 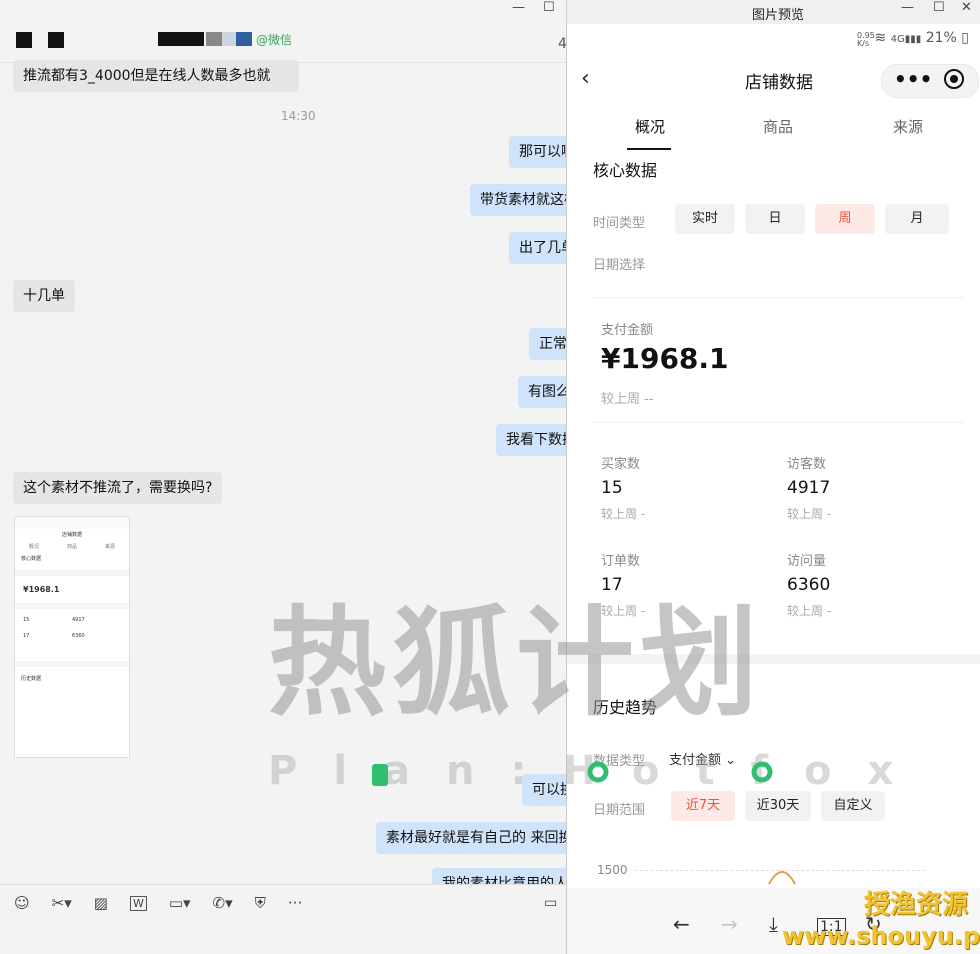 I want to click on thumbnail-amount: ¥1968.1, so click(x=41, y=589).